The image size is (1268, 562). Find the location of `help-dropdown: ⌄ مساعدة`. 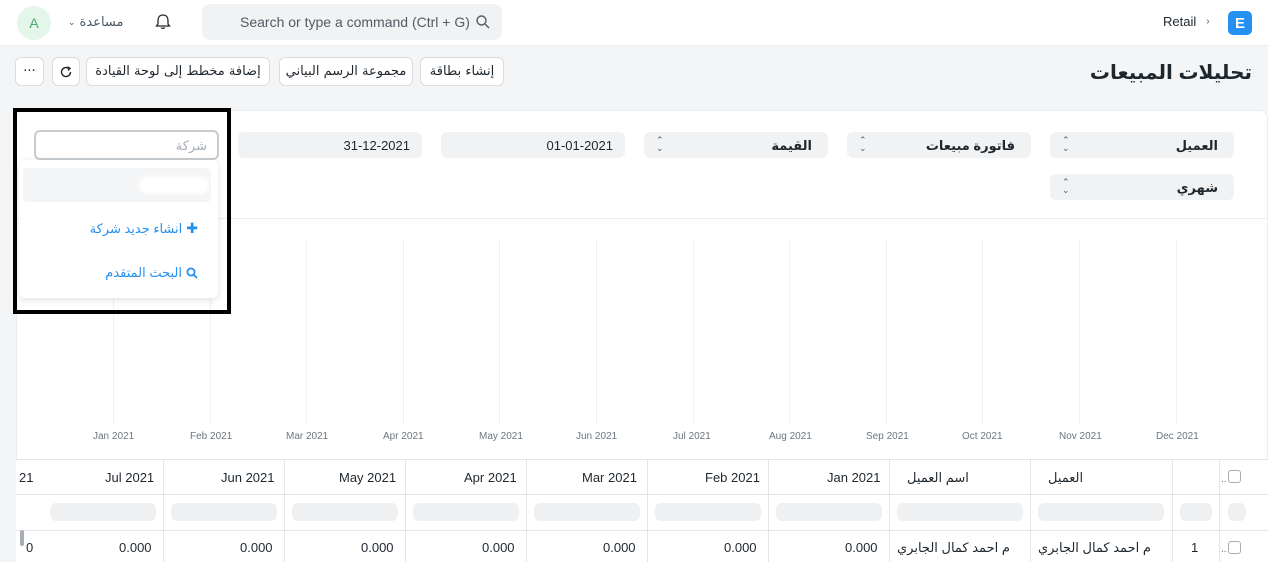

help-dropdown: ⌄ مساعدة is located at coordinates (95, 22).